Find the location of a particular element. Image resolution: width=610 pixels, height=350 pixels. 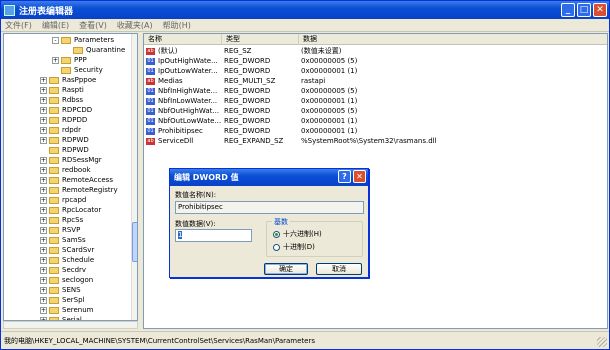

column-header-name: 名称 is located at coordinates (183, 39).